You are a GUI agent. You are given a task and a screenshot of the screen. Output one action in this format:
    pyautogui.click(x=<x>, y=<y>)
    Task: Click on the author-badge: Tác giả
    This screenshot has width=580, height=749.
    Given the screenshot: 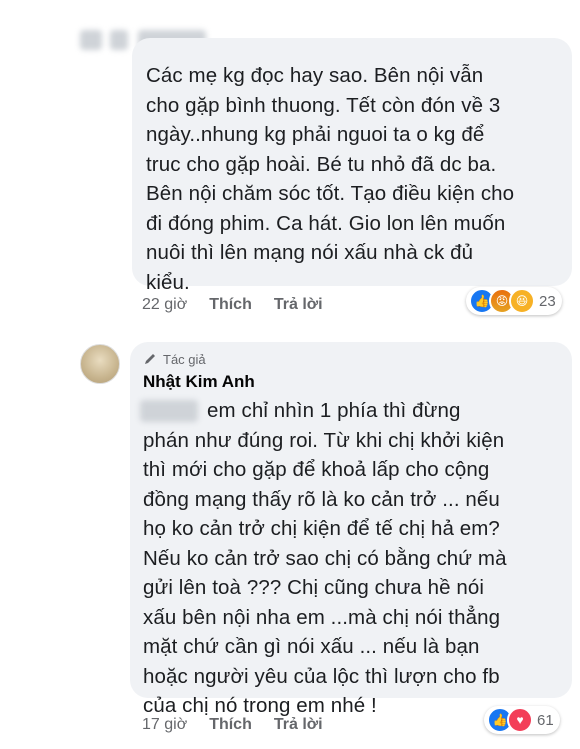 What is the action you would take?
    pyautogui.click(x=174, y=359)
    